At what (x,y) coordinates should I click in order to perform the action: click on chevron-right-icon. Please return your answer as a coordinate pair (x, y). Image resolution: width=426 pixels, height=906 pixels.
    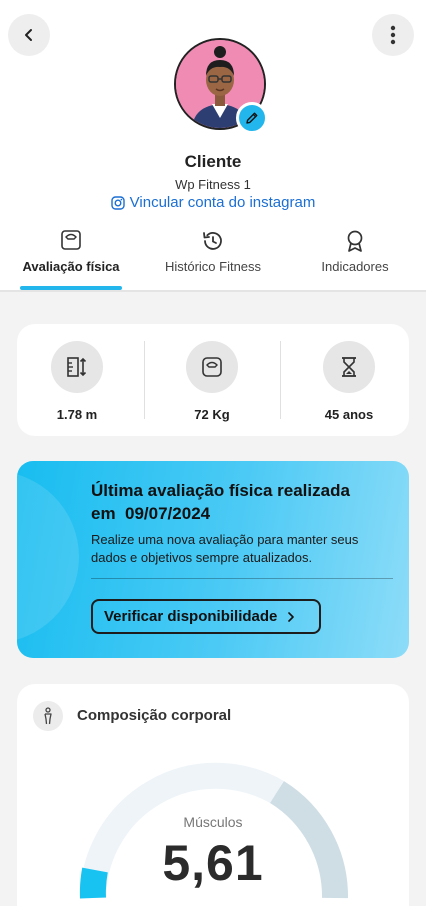
    Looking at the image, I should click on (291, 616).